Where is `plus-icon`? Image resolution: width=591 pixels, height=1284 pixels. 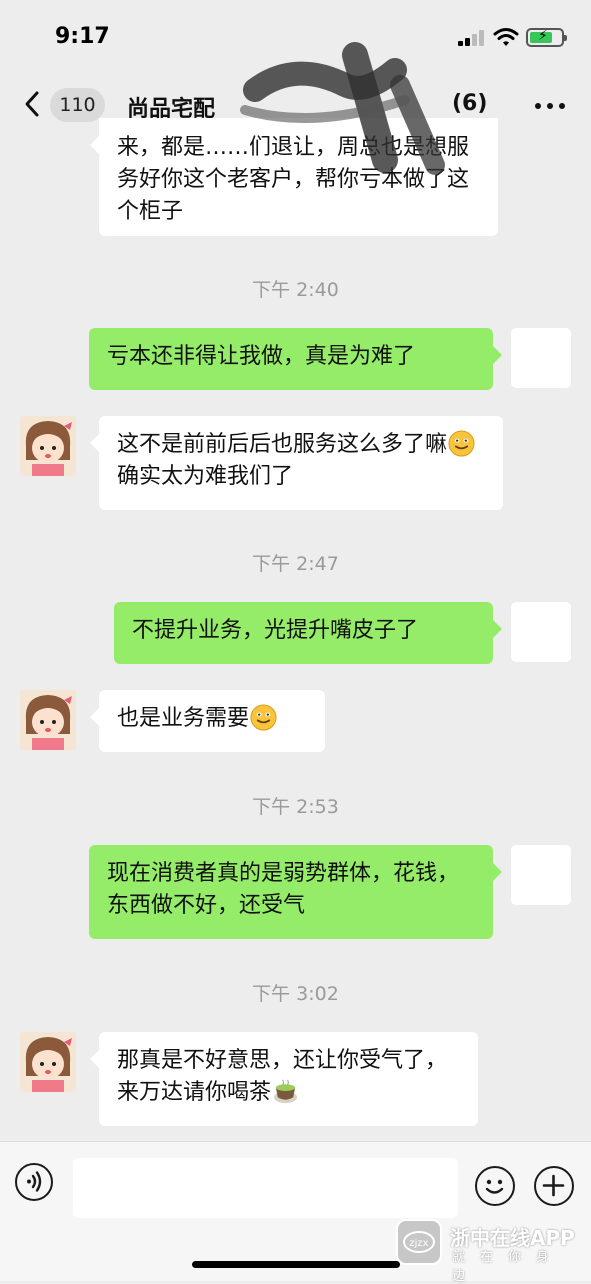
plus-icon is located at coordinates (554, 1186).